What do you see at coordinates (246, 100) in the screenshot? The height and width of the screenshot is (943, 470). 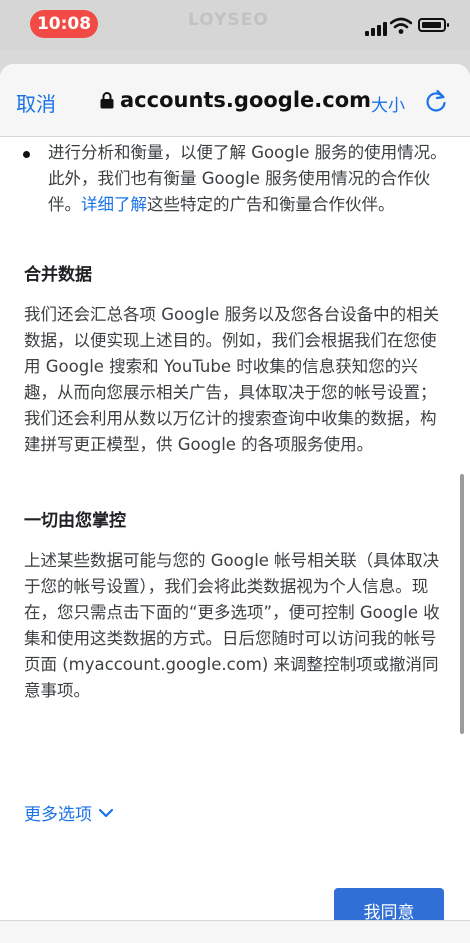 I see `url-text: accounts.google.com` at bounding box center [246, 100].